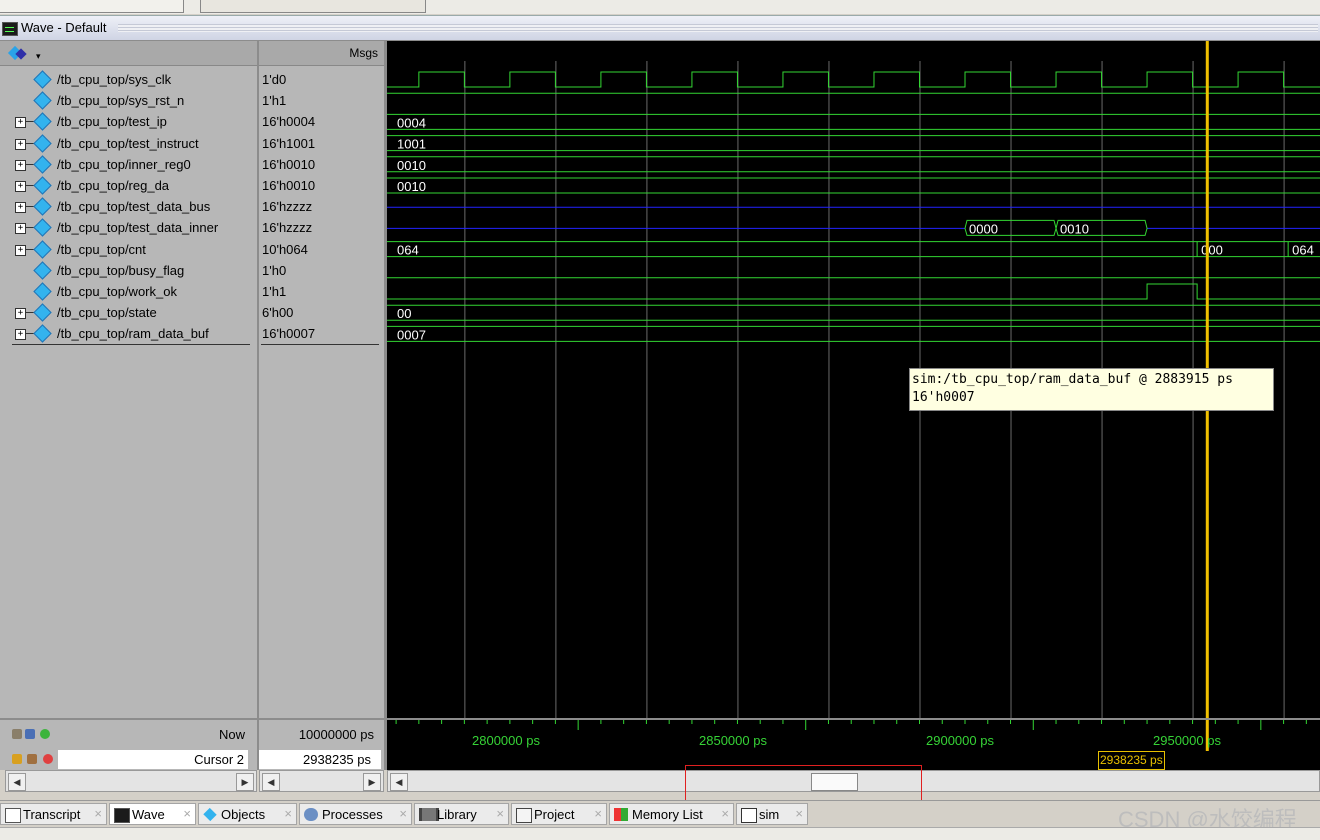 This screenshot has width=1320, height=840. I want to click on tick-label-2800000: 2800000 ps, so click(506, 740).